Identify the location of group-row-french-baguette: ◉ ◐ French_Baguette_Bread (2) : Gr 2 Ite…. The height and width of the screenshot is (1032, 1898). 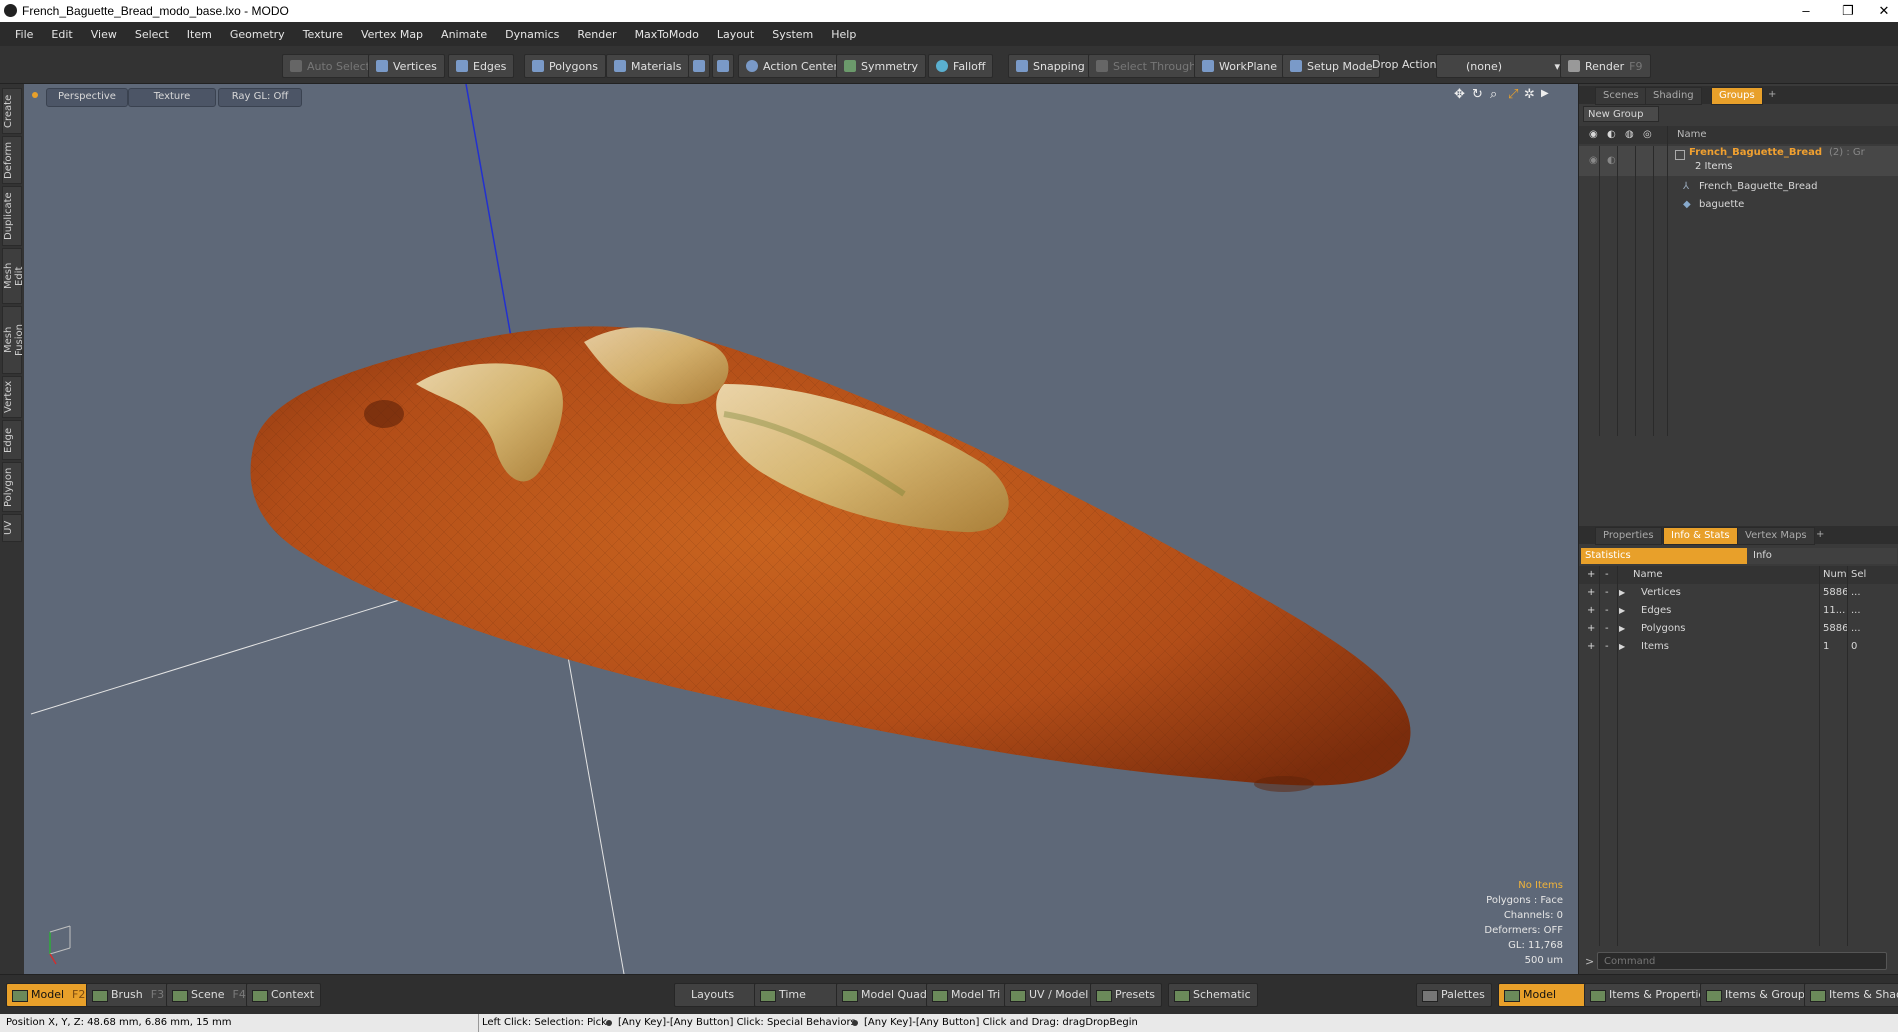
(1738, 161).